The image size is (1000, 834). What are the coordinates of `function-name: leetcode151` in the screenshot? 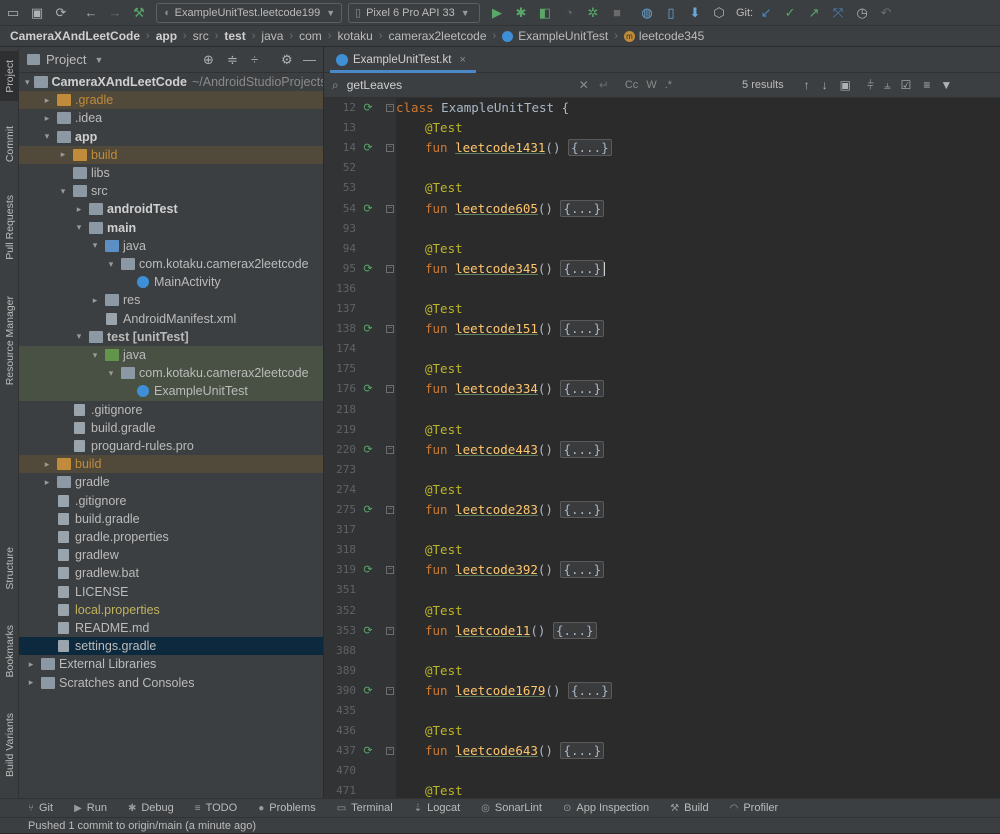 It's located at (496, 328).